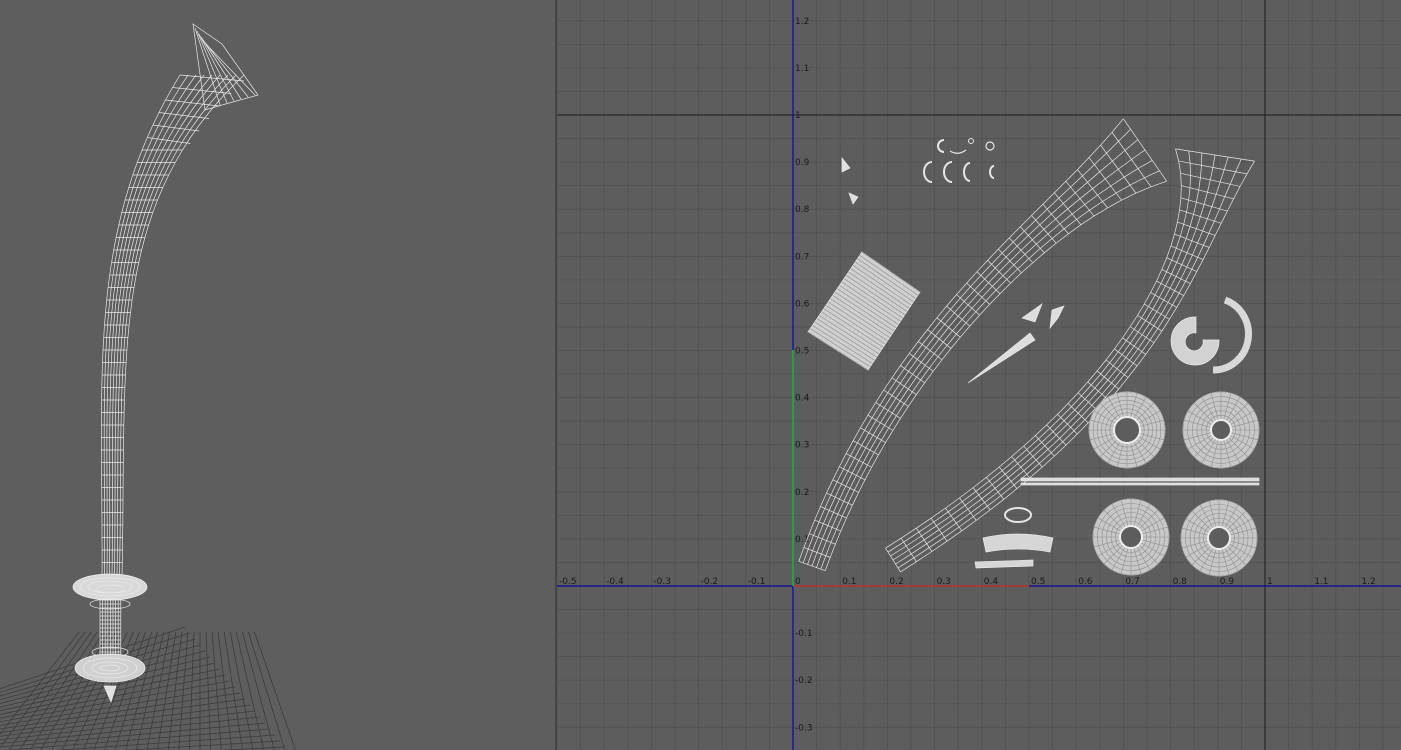  I want to click on v-tick-label: -0.1, so click(804, 634).